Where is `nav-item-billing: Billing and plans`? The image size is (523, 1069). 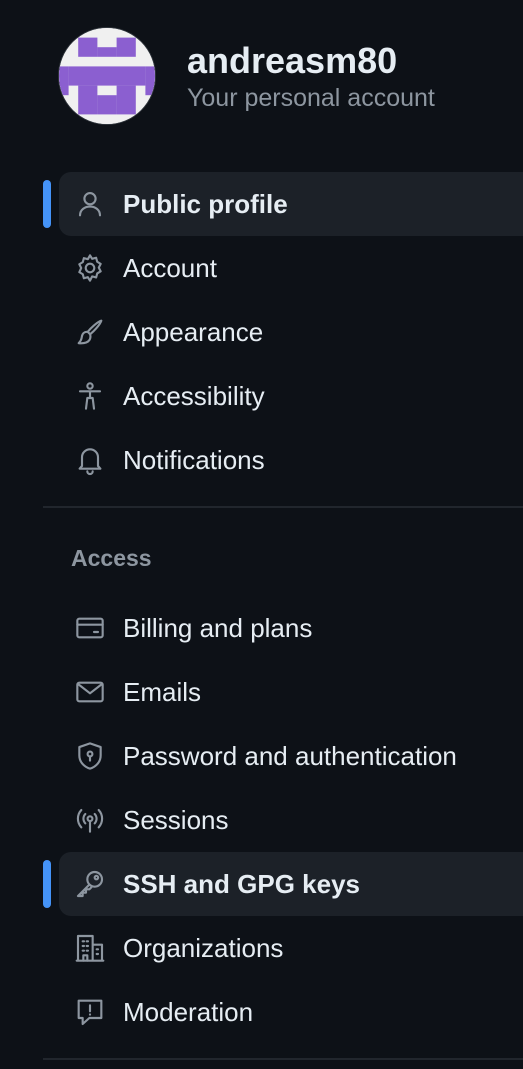
nav-item-billing: Billing and plans is located at coordinates (291, 628).